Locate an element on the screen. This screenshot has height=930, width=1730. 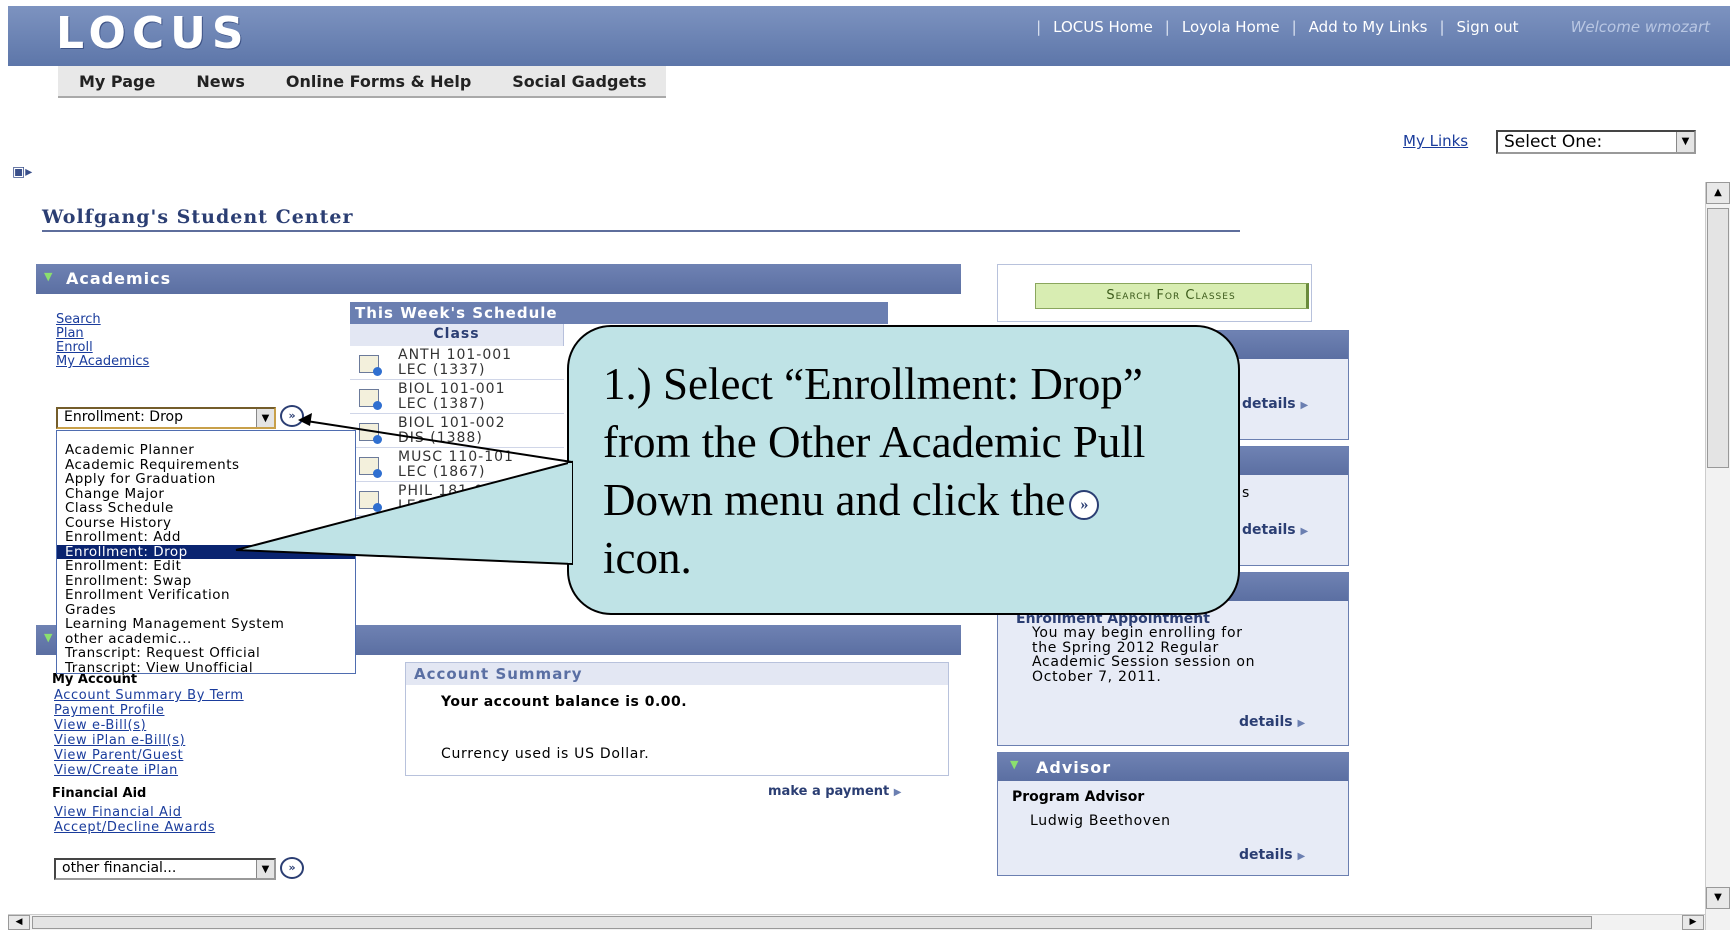
callout-pointer-svg is located at coordinates (404, 489).